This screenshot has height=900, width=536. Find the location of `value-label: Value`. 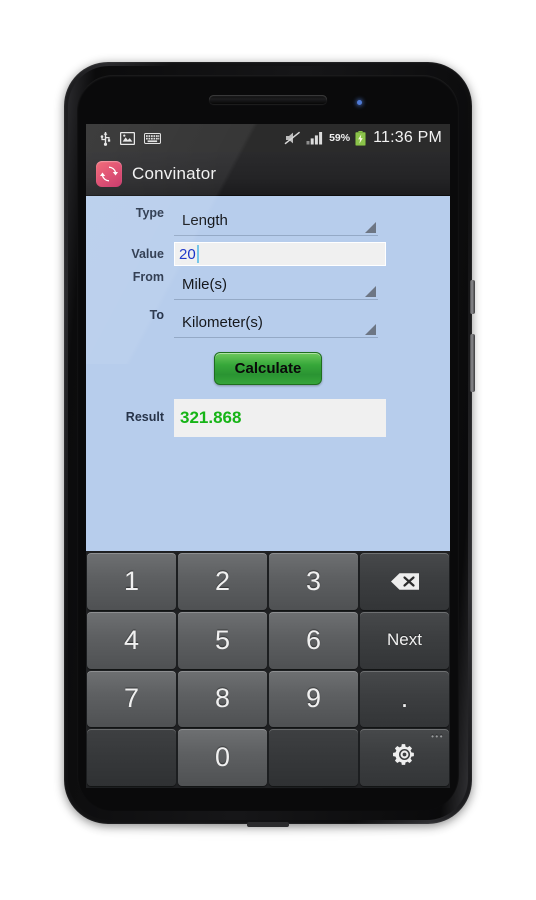

value-label: Value is located at coordinates (147, 254).